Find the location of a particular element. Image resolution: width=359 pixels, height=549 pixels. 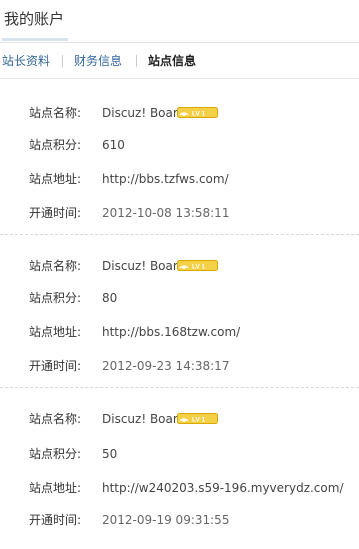

site-address-value: http://bbs.tzfws.com/ is located at coordinates (165, 179).